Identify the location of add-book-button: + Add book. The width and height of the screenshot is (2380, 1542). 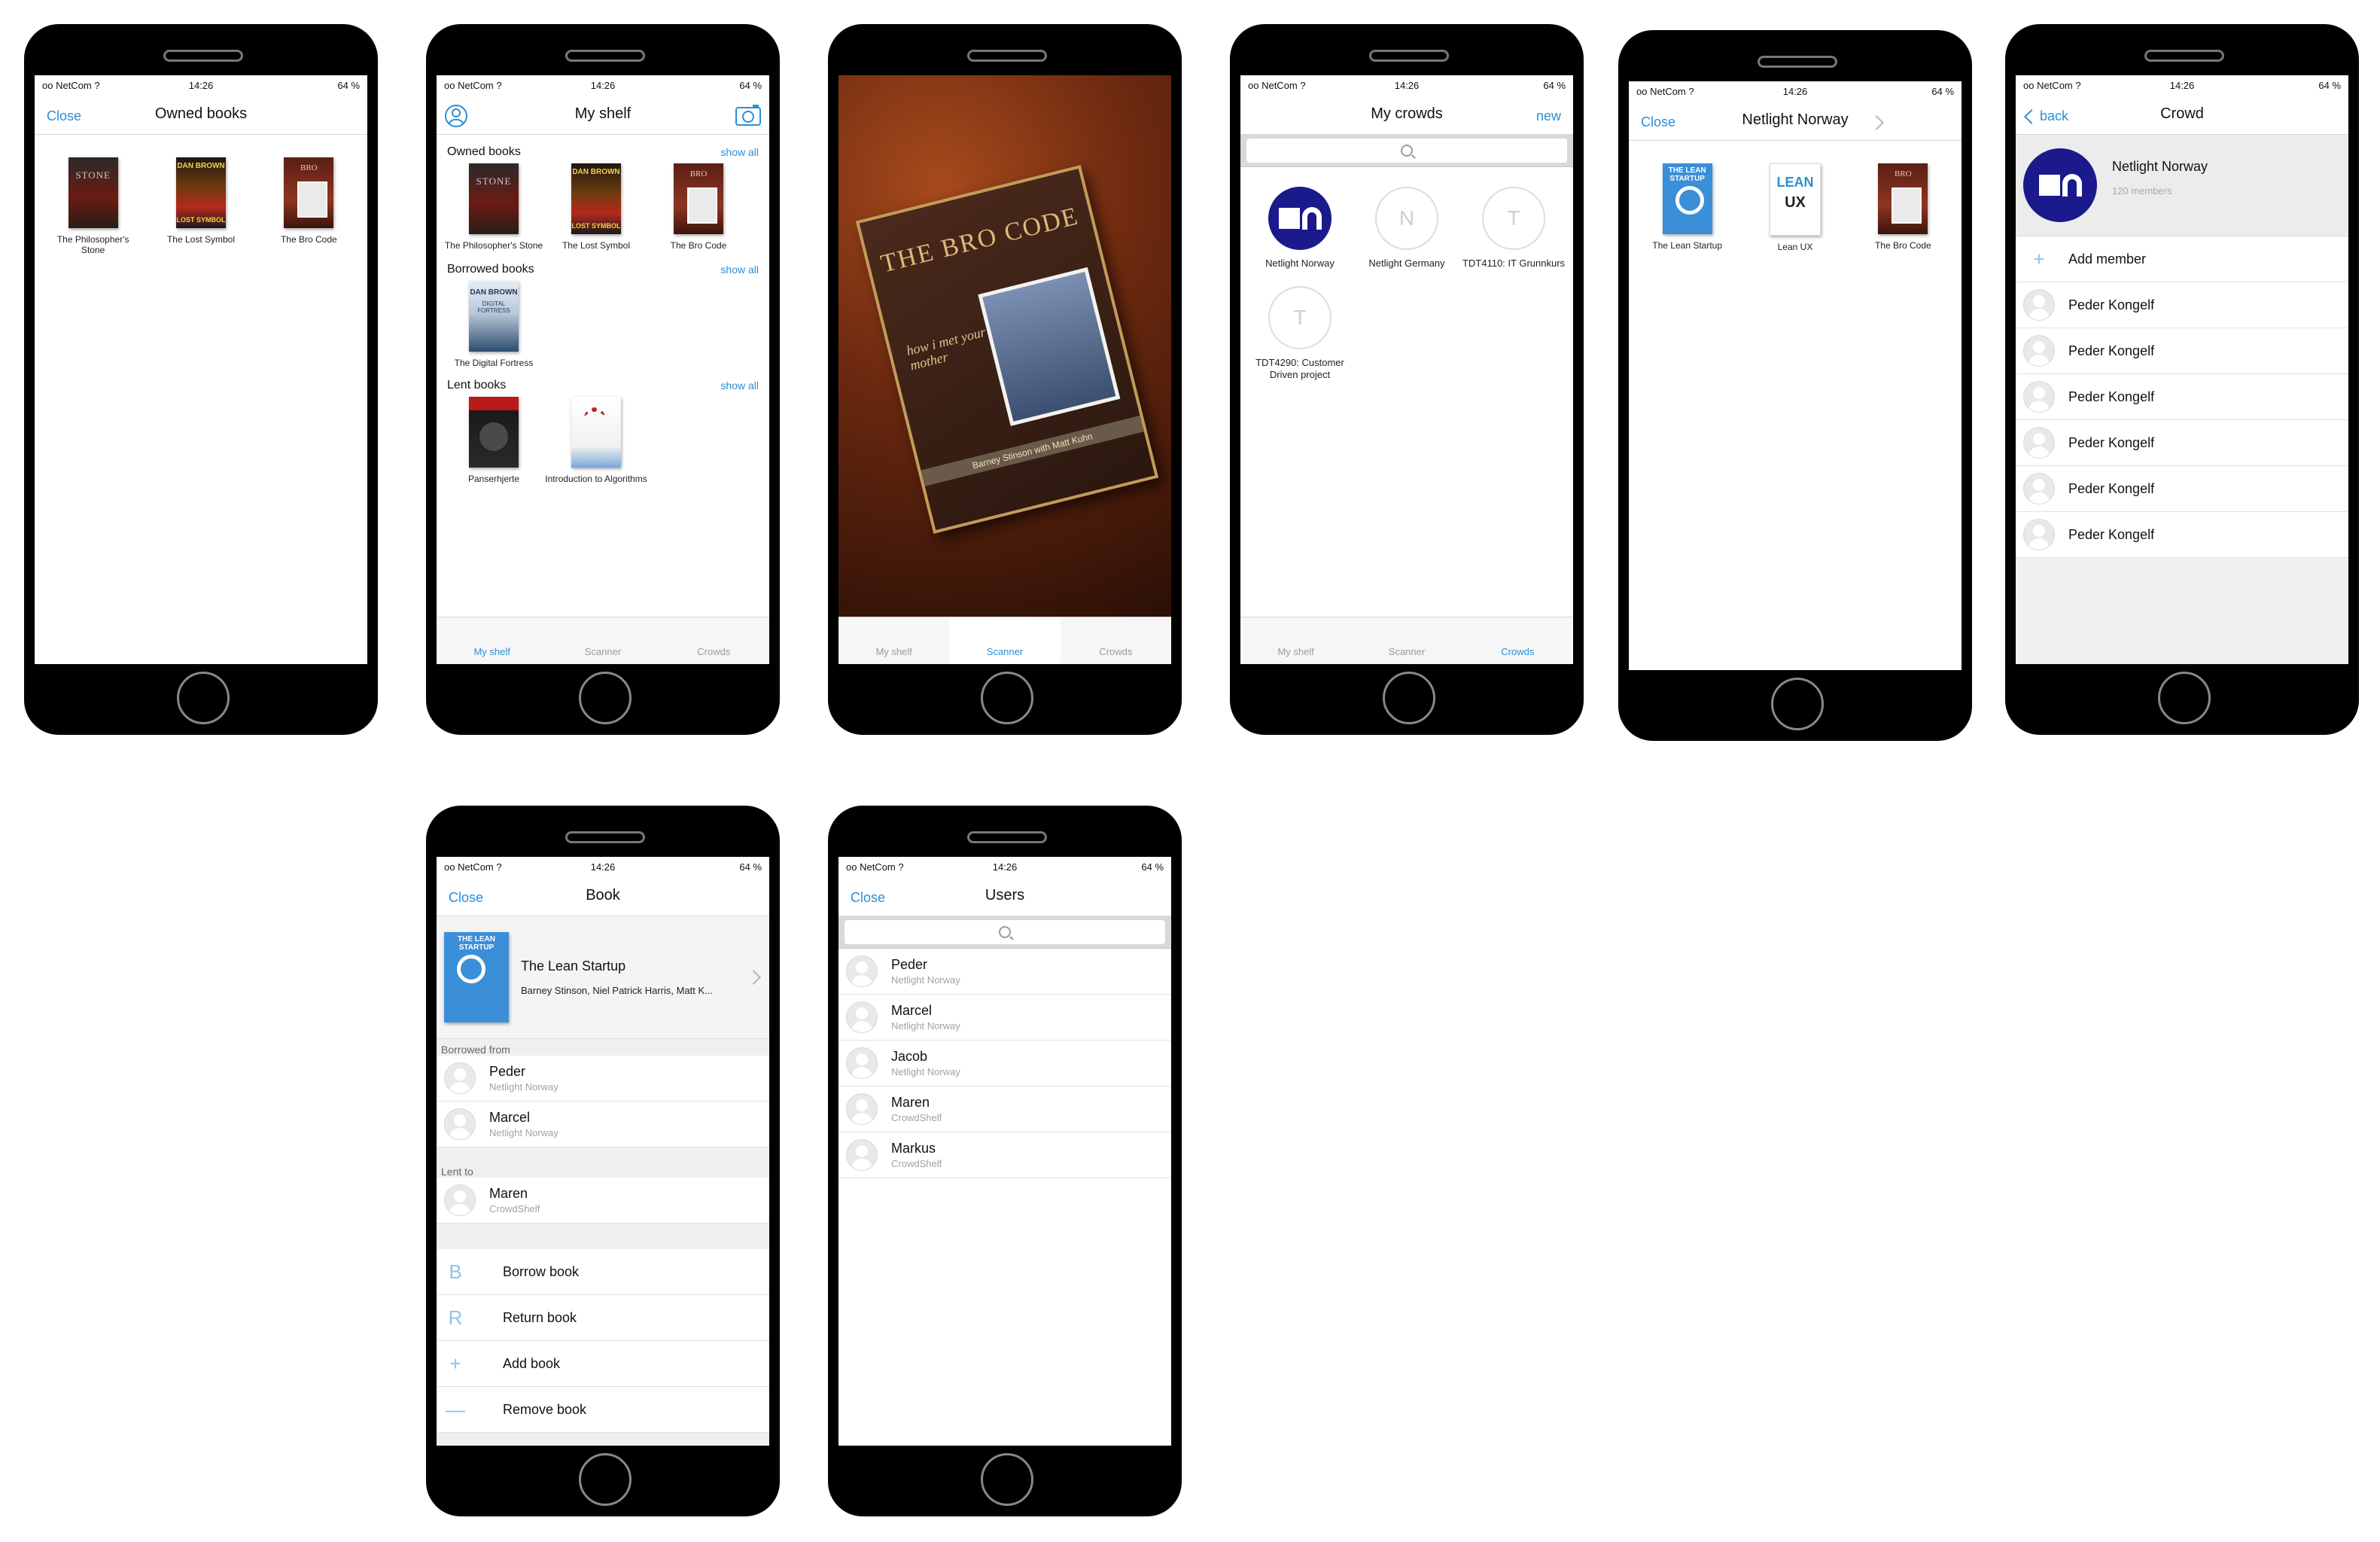
(603, 1364).